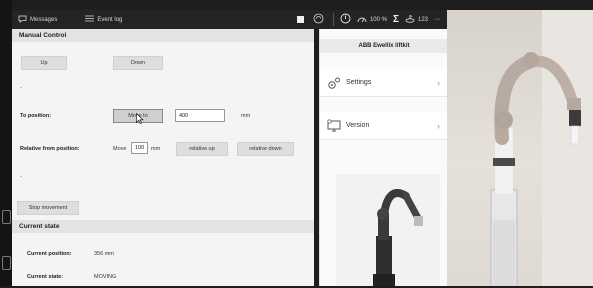 This screenshot has height=288, width=593. Describe the element at coordinates (384, 46) in the screenshot. I see `app-title: ABB Ewellix liftkit` at that location.